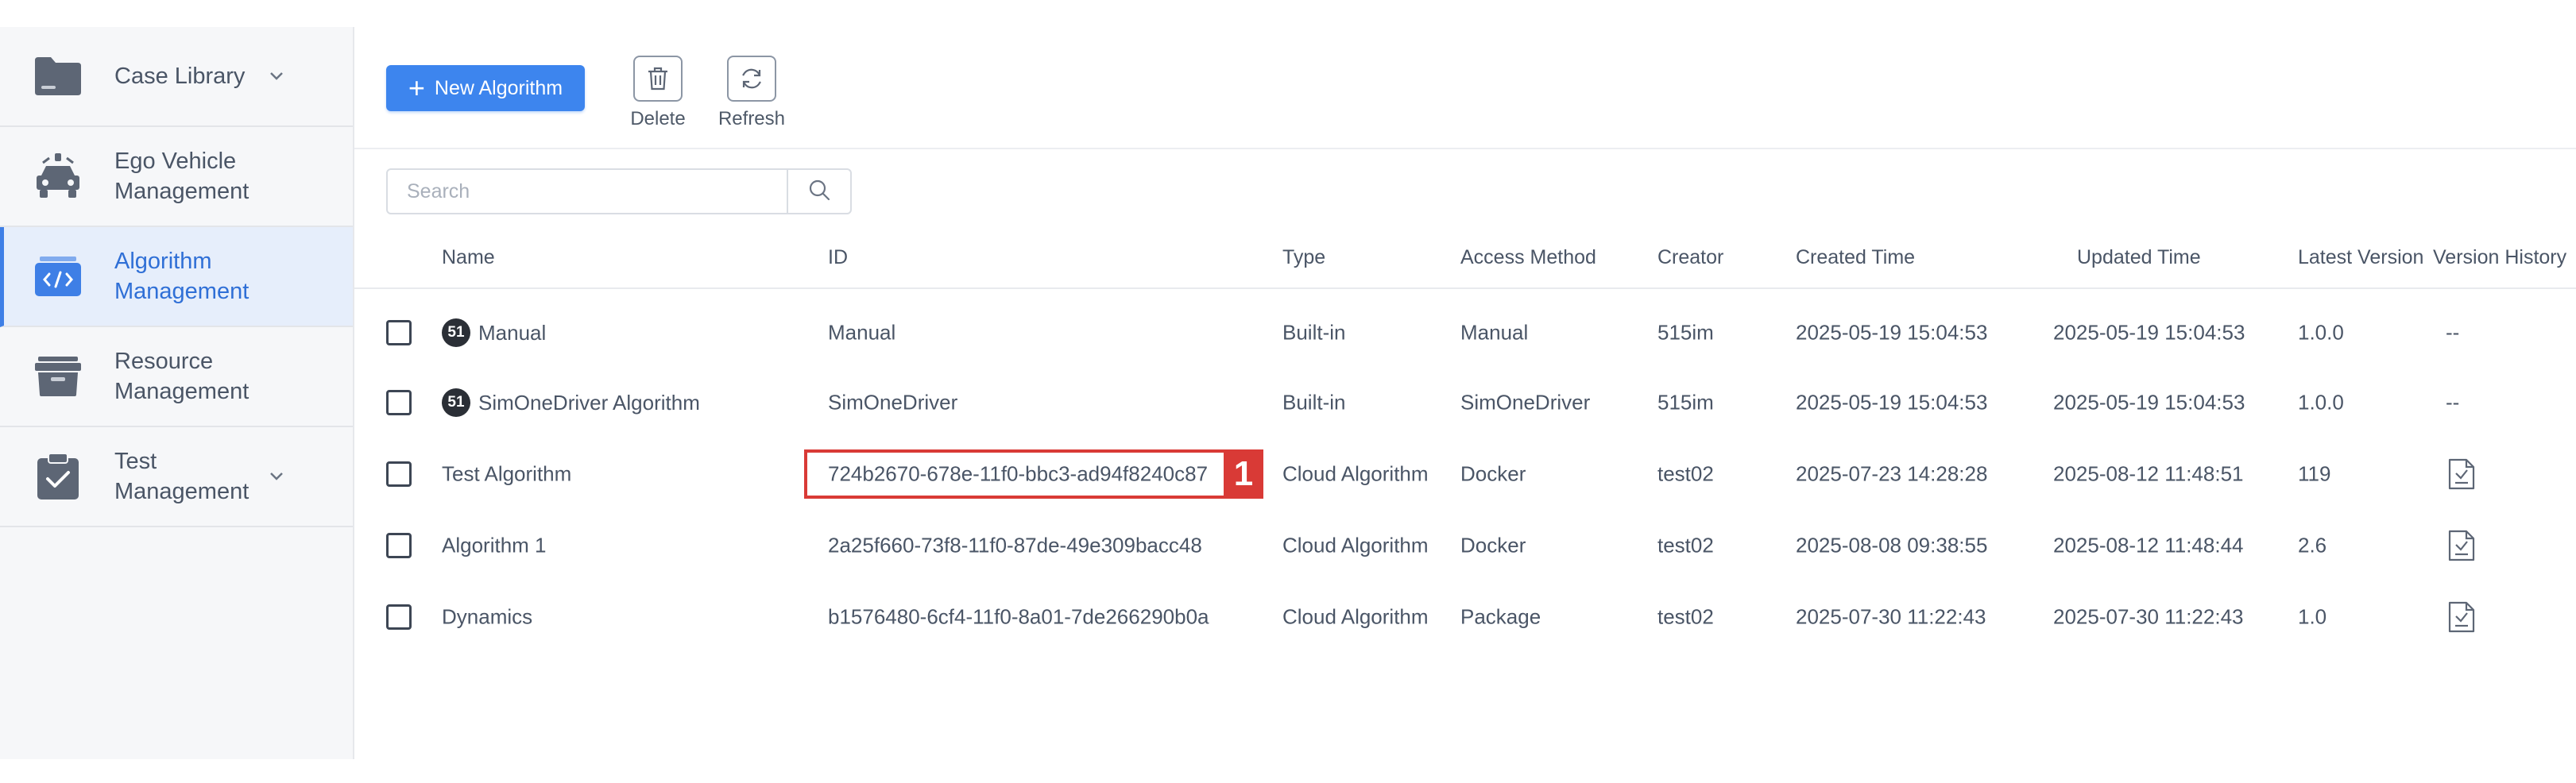 This screenshot has height=783, width=2576. I want to click on updated-time-cell: 2025-08-12 11:48:51, so click(2148, 473).